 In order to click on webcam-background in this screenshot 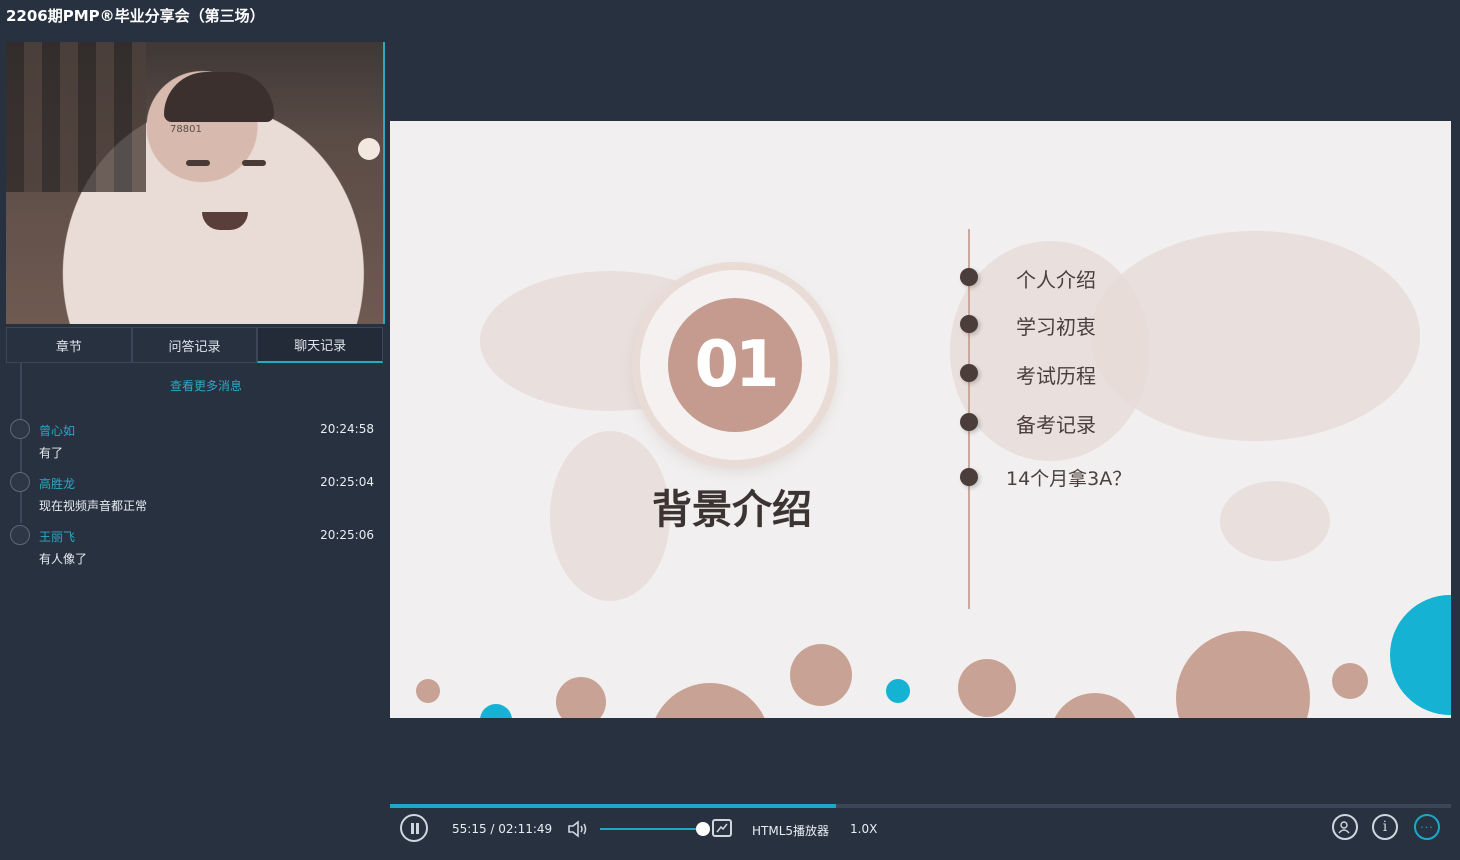, I will do `click(76, 117)`.